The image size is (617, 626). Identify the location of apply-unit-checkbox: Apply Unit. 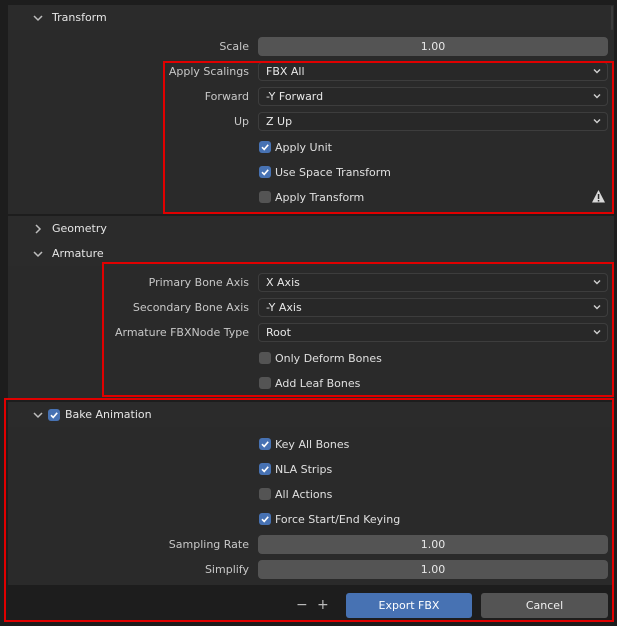
(295, 147).